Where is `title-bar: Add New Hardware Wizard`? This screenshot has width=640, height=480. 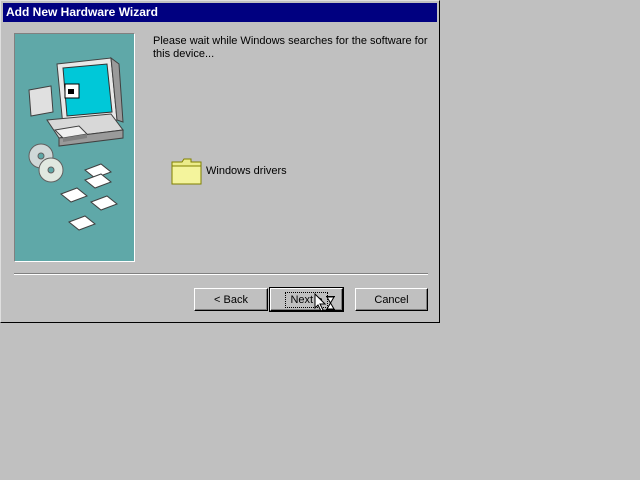 title-bar: Add New Hardware Wizard is located at coordinates (220, 12).